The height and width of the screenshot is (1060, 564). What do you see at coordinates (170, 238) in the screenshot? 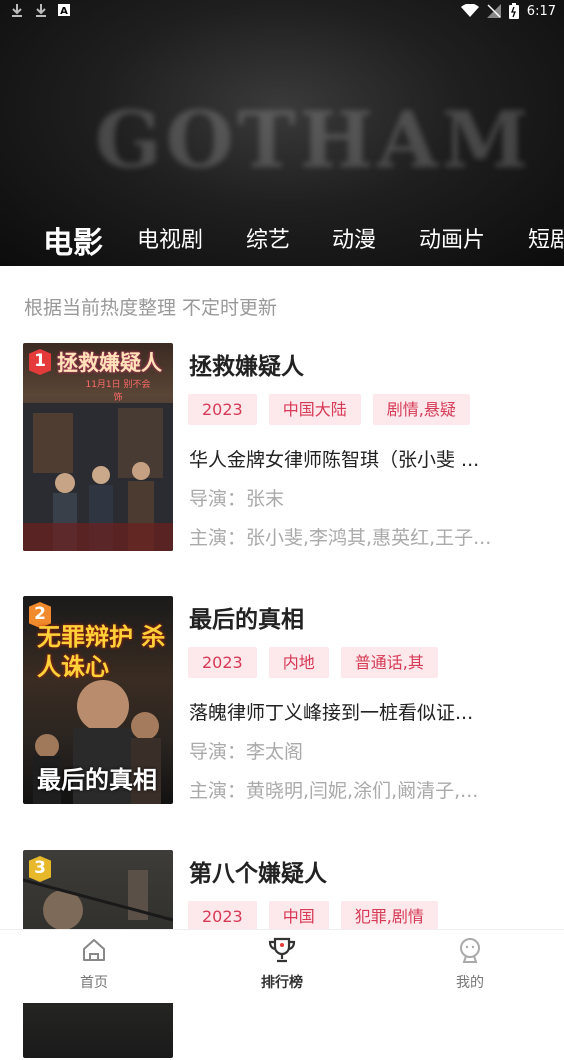
I see `tab-tv-series: 电视剧` at bounding box center [170, 238].